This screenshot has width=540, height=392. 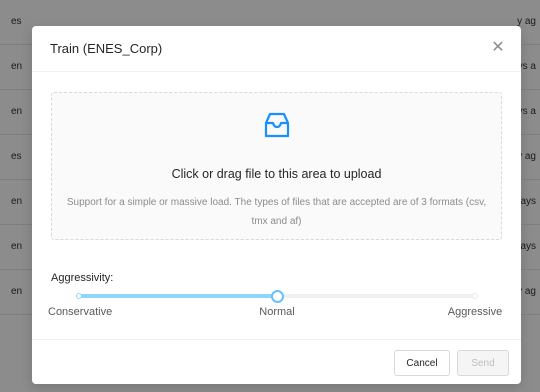 What do you see at coordinates (80, 312) in the screenshot?
I see `slider-mark-conservative: Conservative` at bounding box center [80, 312].